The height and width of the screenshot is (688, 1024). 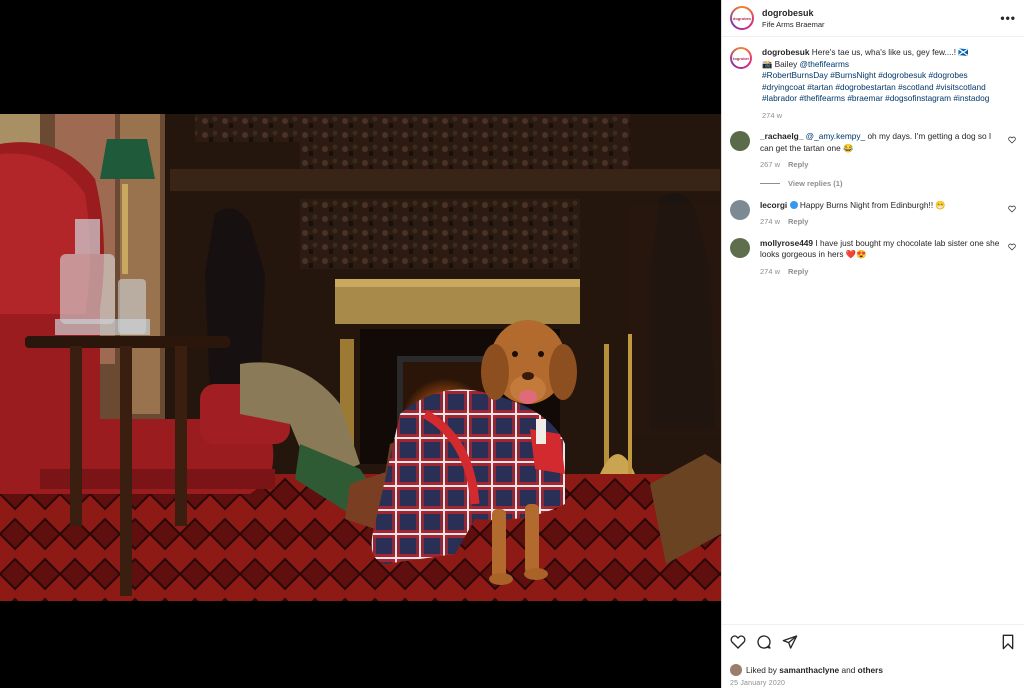 What do you see at coordinates (738, 642) in the screenshot?
I see `like-heart-icon` at bounding box center [738, 642].